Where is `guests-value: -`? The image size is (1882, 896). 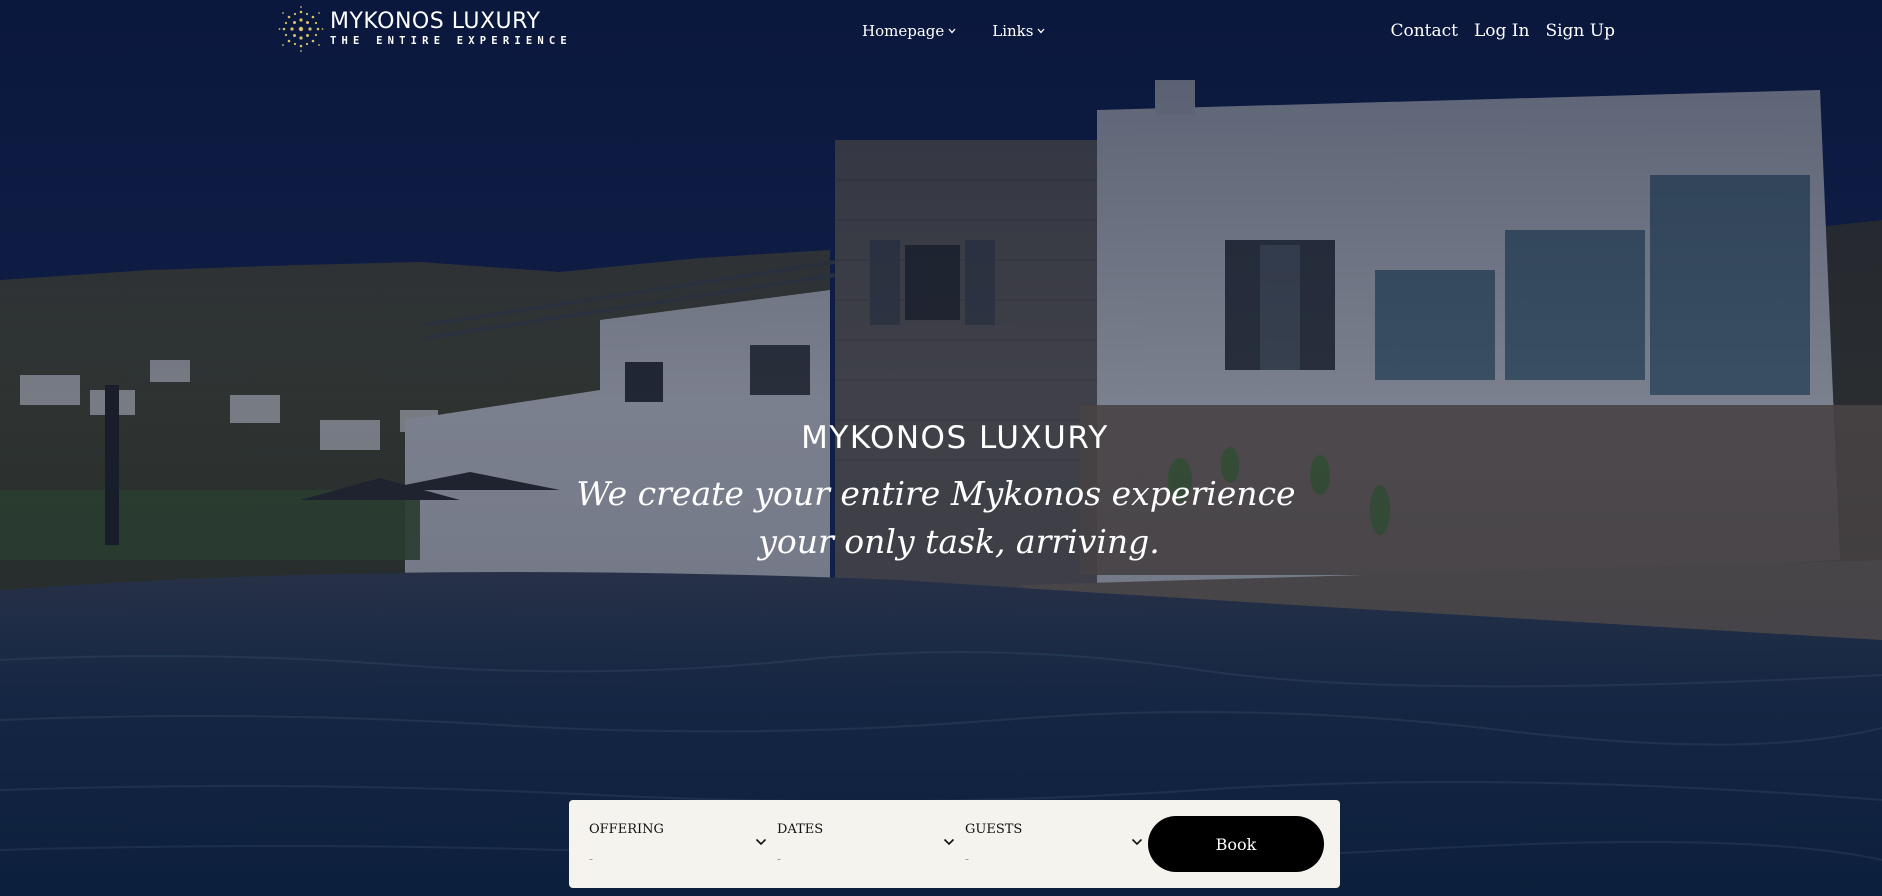 guests-value: - is located at coordinates (967, 859).